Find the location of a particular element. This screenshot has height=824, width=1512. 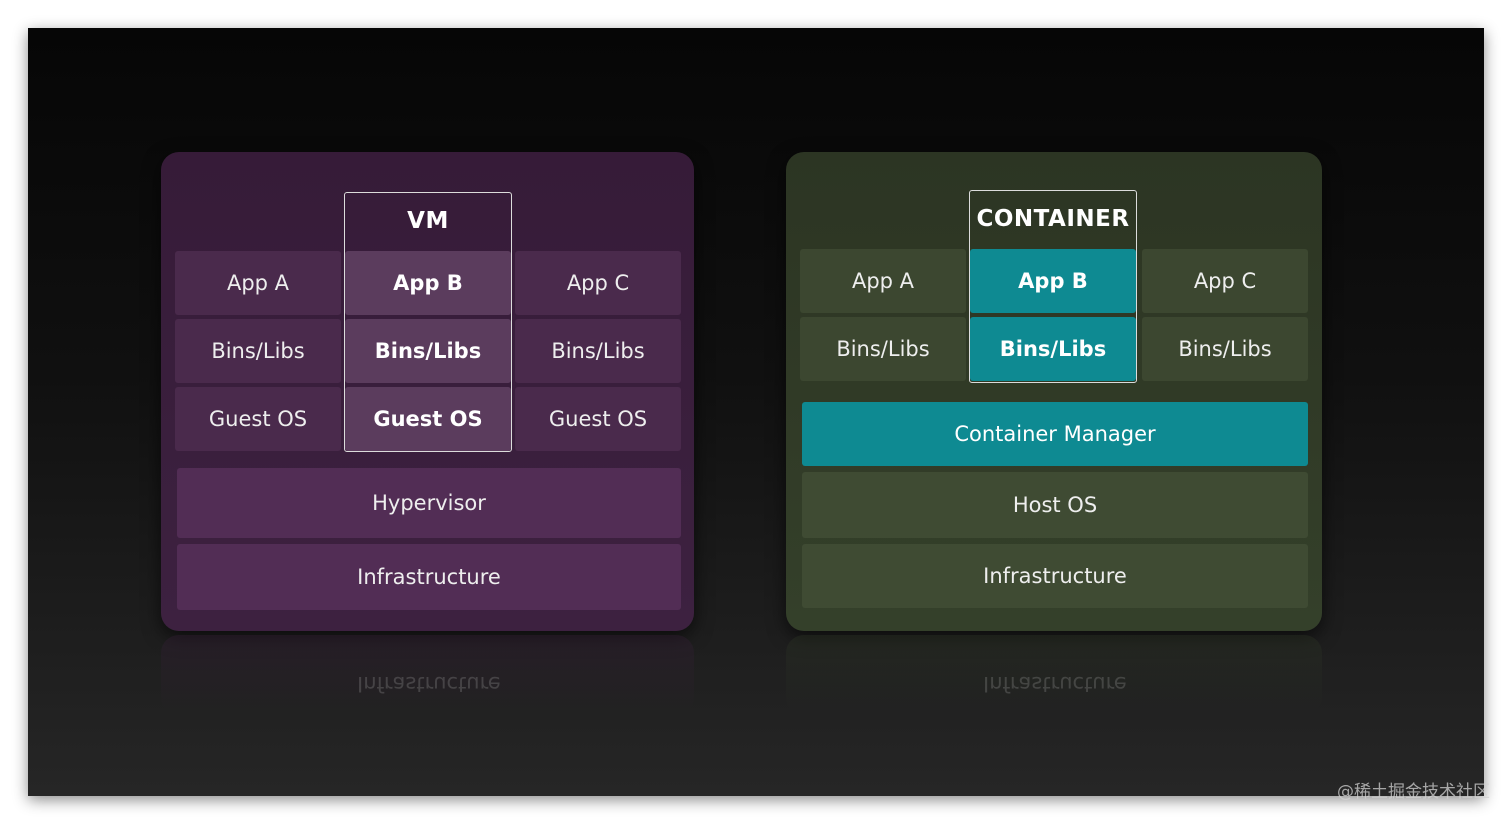

container-app-a: App A is located at coordinates (883, 281).